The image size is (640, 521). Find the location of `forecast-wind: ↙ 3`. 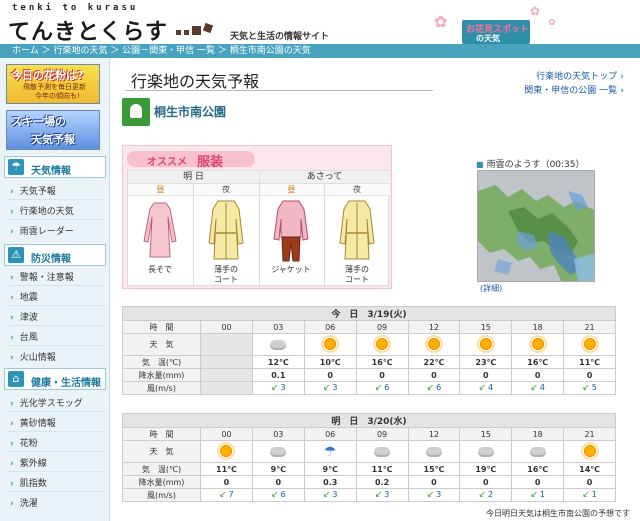

forecast-wind: ↙ 3 is located at coordinates (382, 495).